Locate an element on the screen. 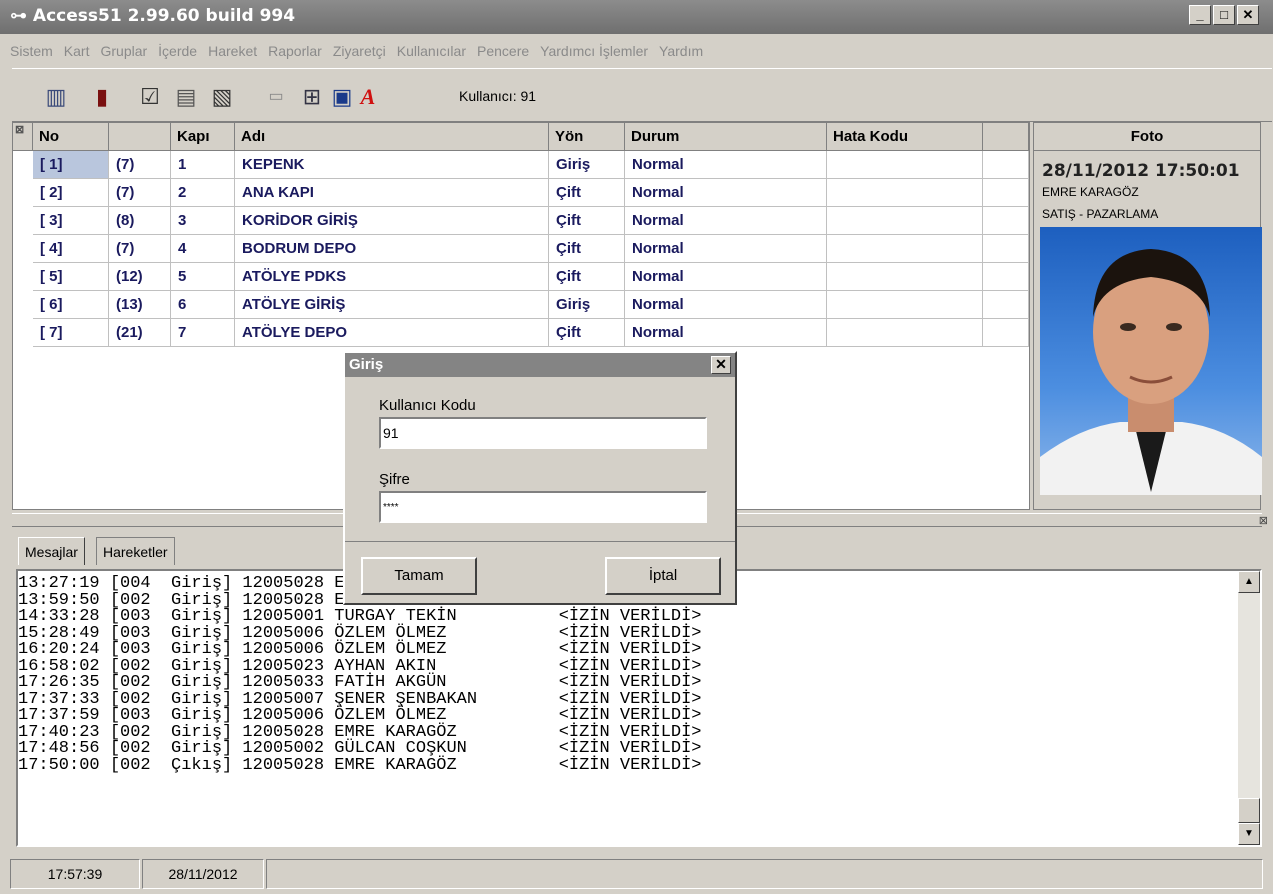 Image resolution: width=1273 pixels, height=894 pixels. close-button: ✕ is located at coordinates (1248, 15).